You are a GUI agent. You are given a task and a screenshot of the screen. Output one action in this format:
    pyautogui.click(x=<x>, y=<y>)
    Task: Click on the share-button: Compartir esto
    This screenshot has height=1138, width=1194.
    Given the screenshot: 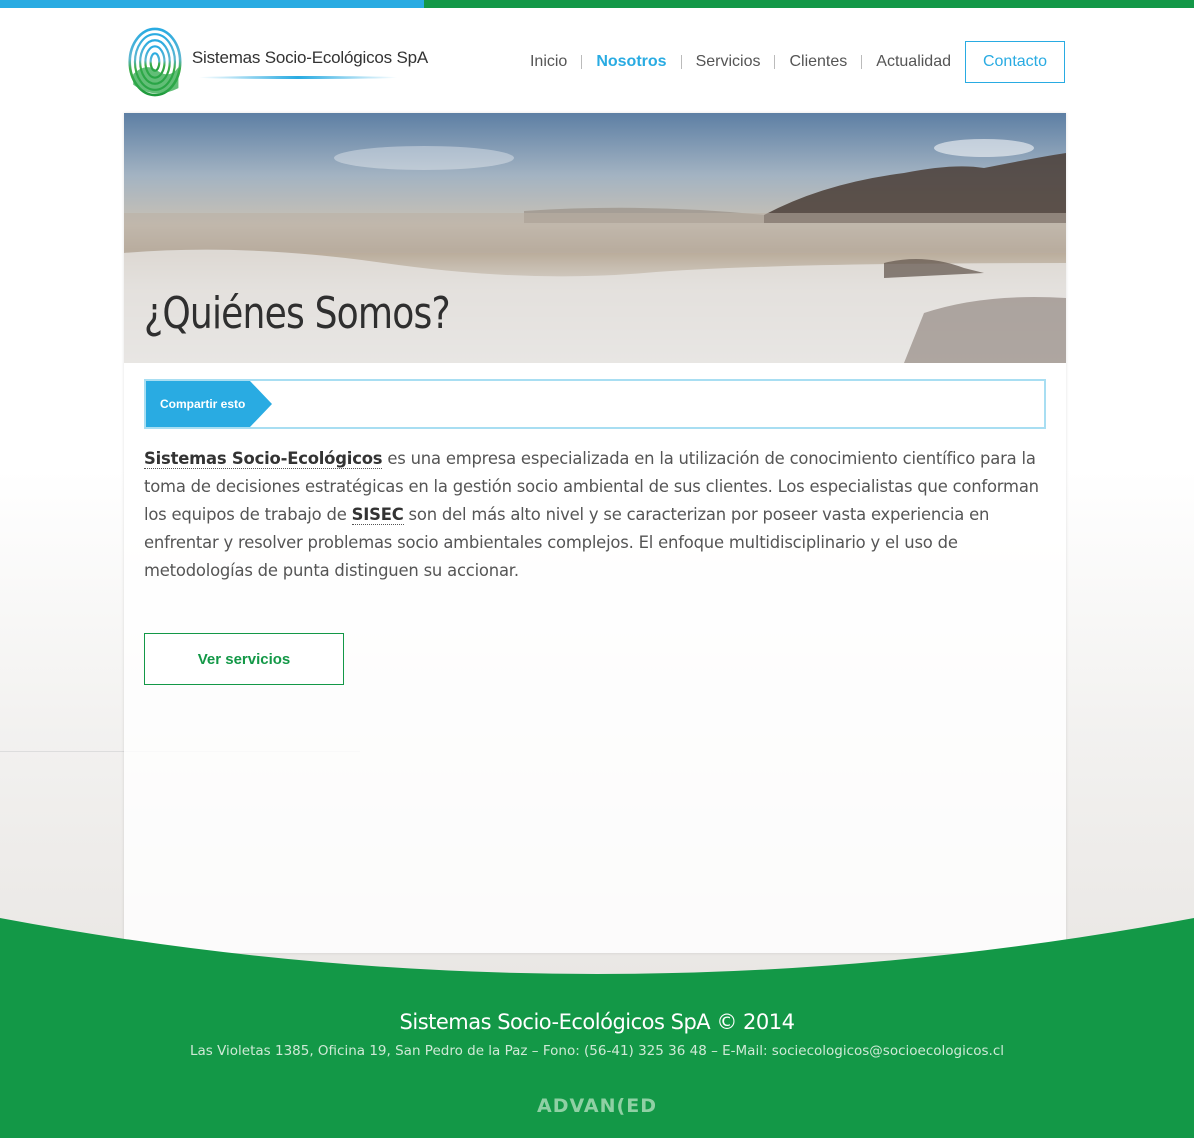 What is the action you would take?
    pyautogui.click(x=209, y=404)
    